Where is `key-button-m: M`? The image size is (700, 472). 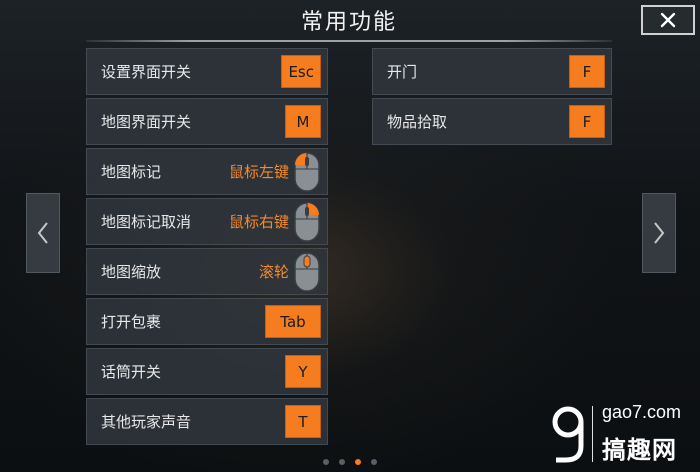 key-button-m: M is located at coordinates (303, 121).